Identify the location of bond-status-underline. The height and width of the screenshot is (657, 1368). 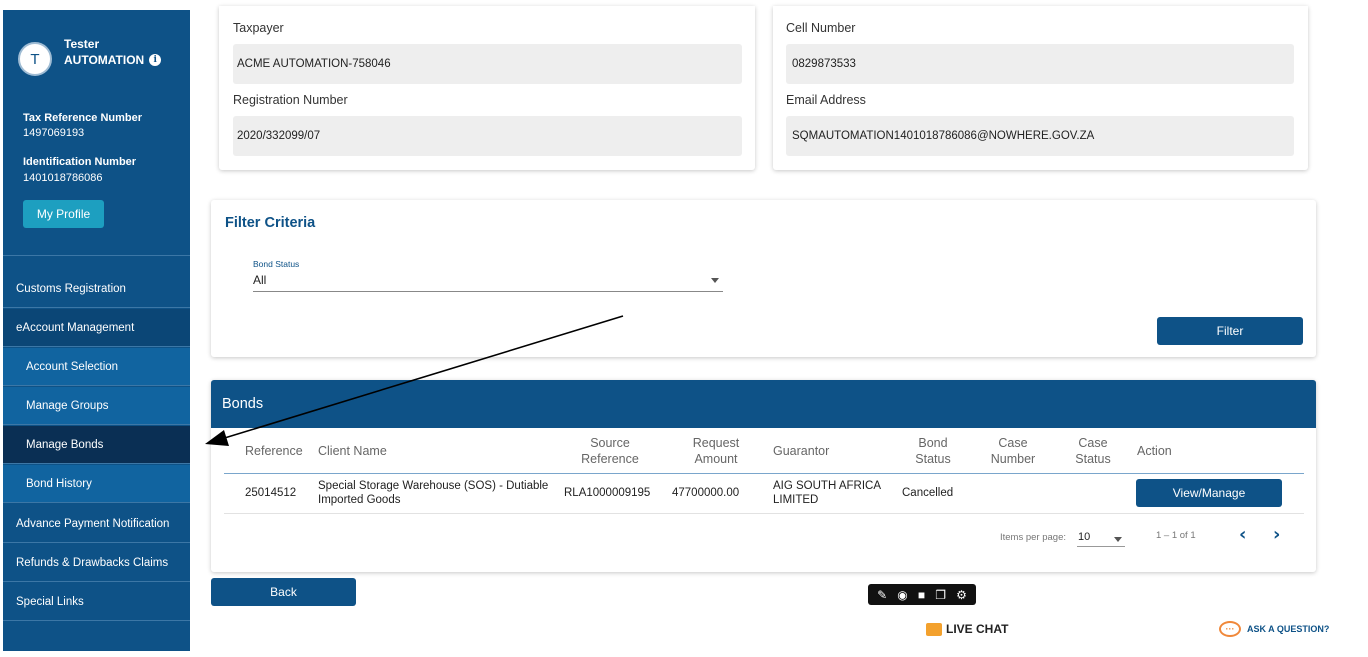
(488, 291).